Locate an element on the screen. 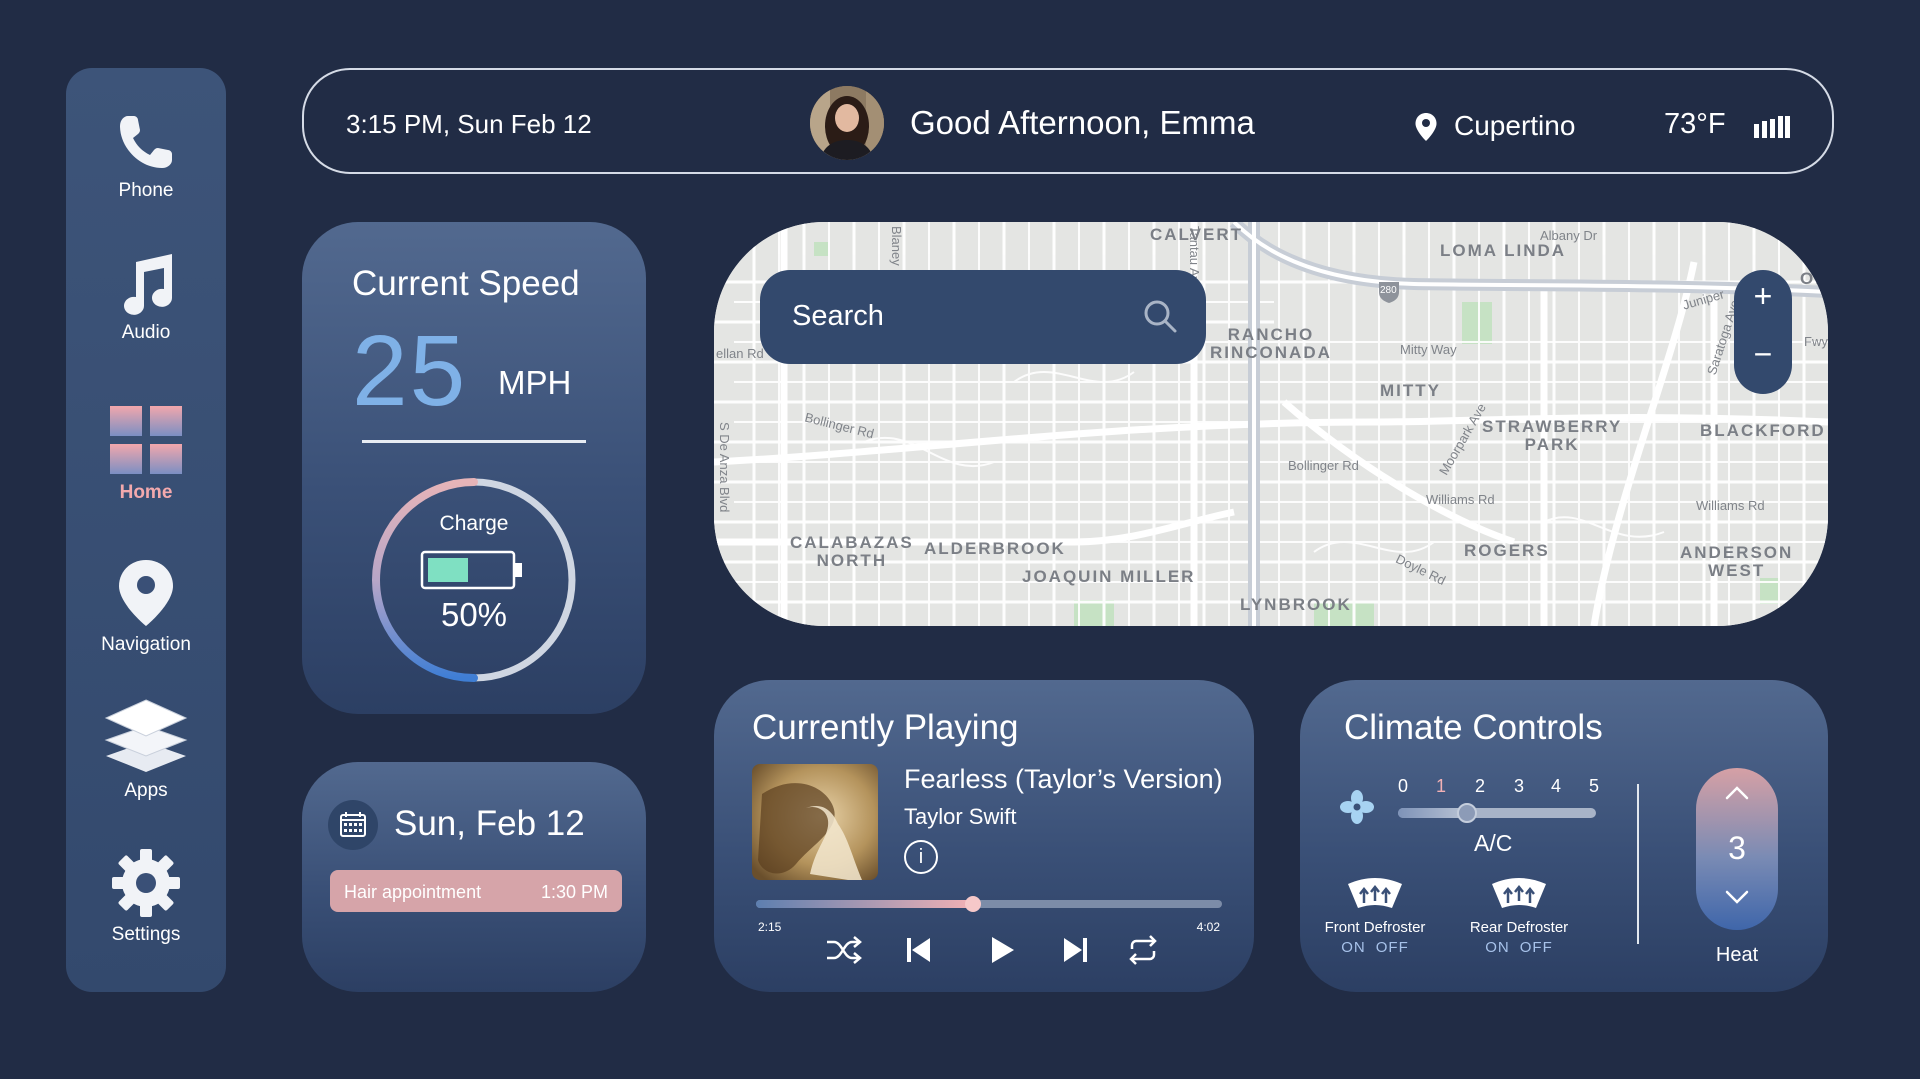 The width and height of the screenshot is (1920, 1079). map-search-input: Search is located at coordinates (983, 317).